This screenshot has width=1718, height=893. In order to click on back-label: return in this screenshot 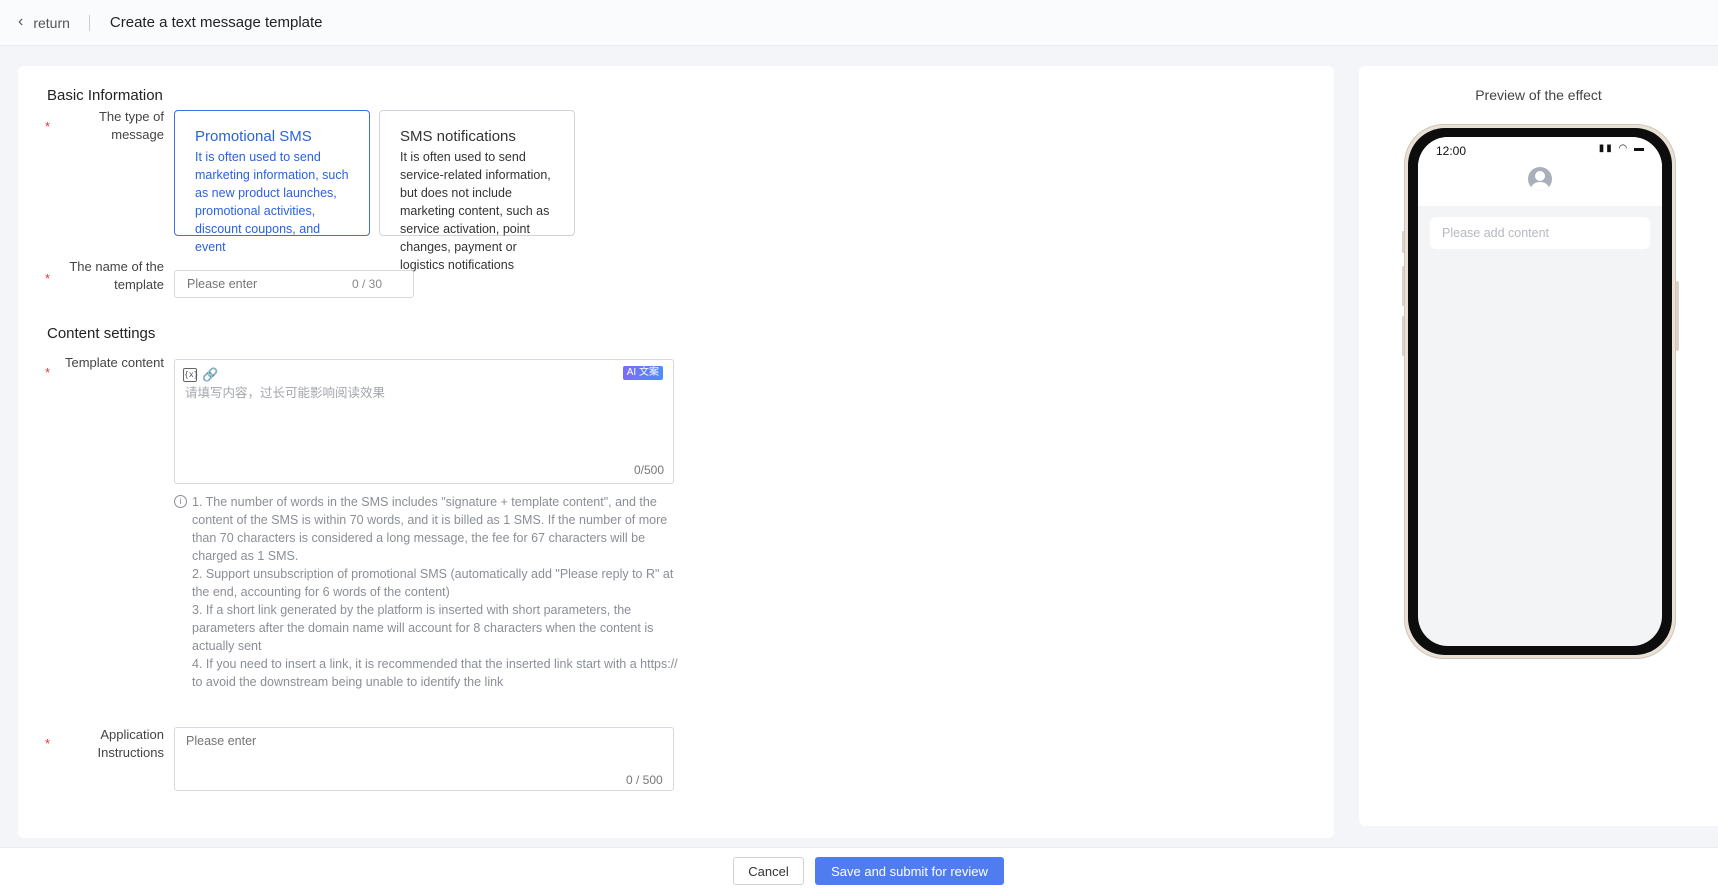, I will do `click(51, 22)`.